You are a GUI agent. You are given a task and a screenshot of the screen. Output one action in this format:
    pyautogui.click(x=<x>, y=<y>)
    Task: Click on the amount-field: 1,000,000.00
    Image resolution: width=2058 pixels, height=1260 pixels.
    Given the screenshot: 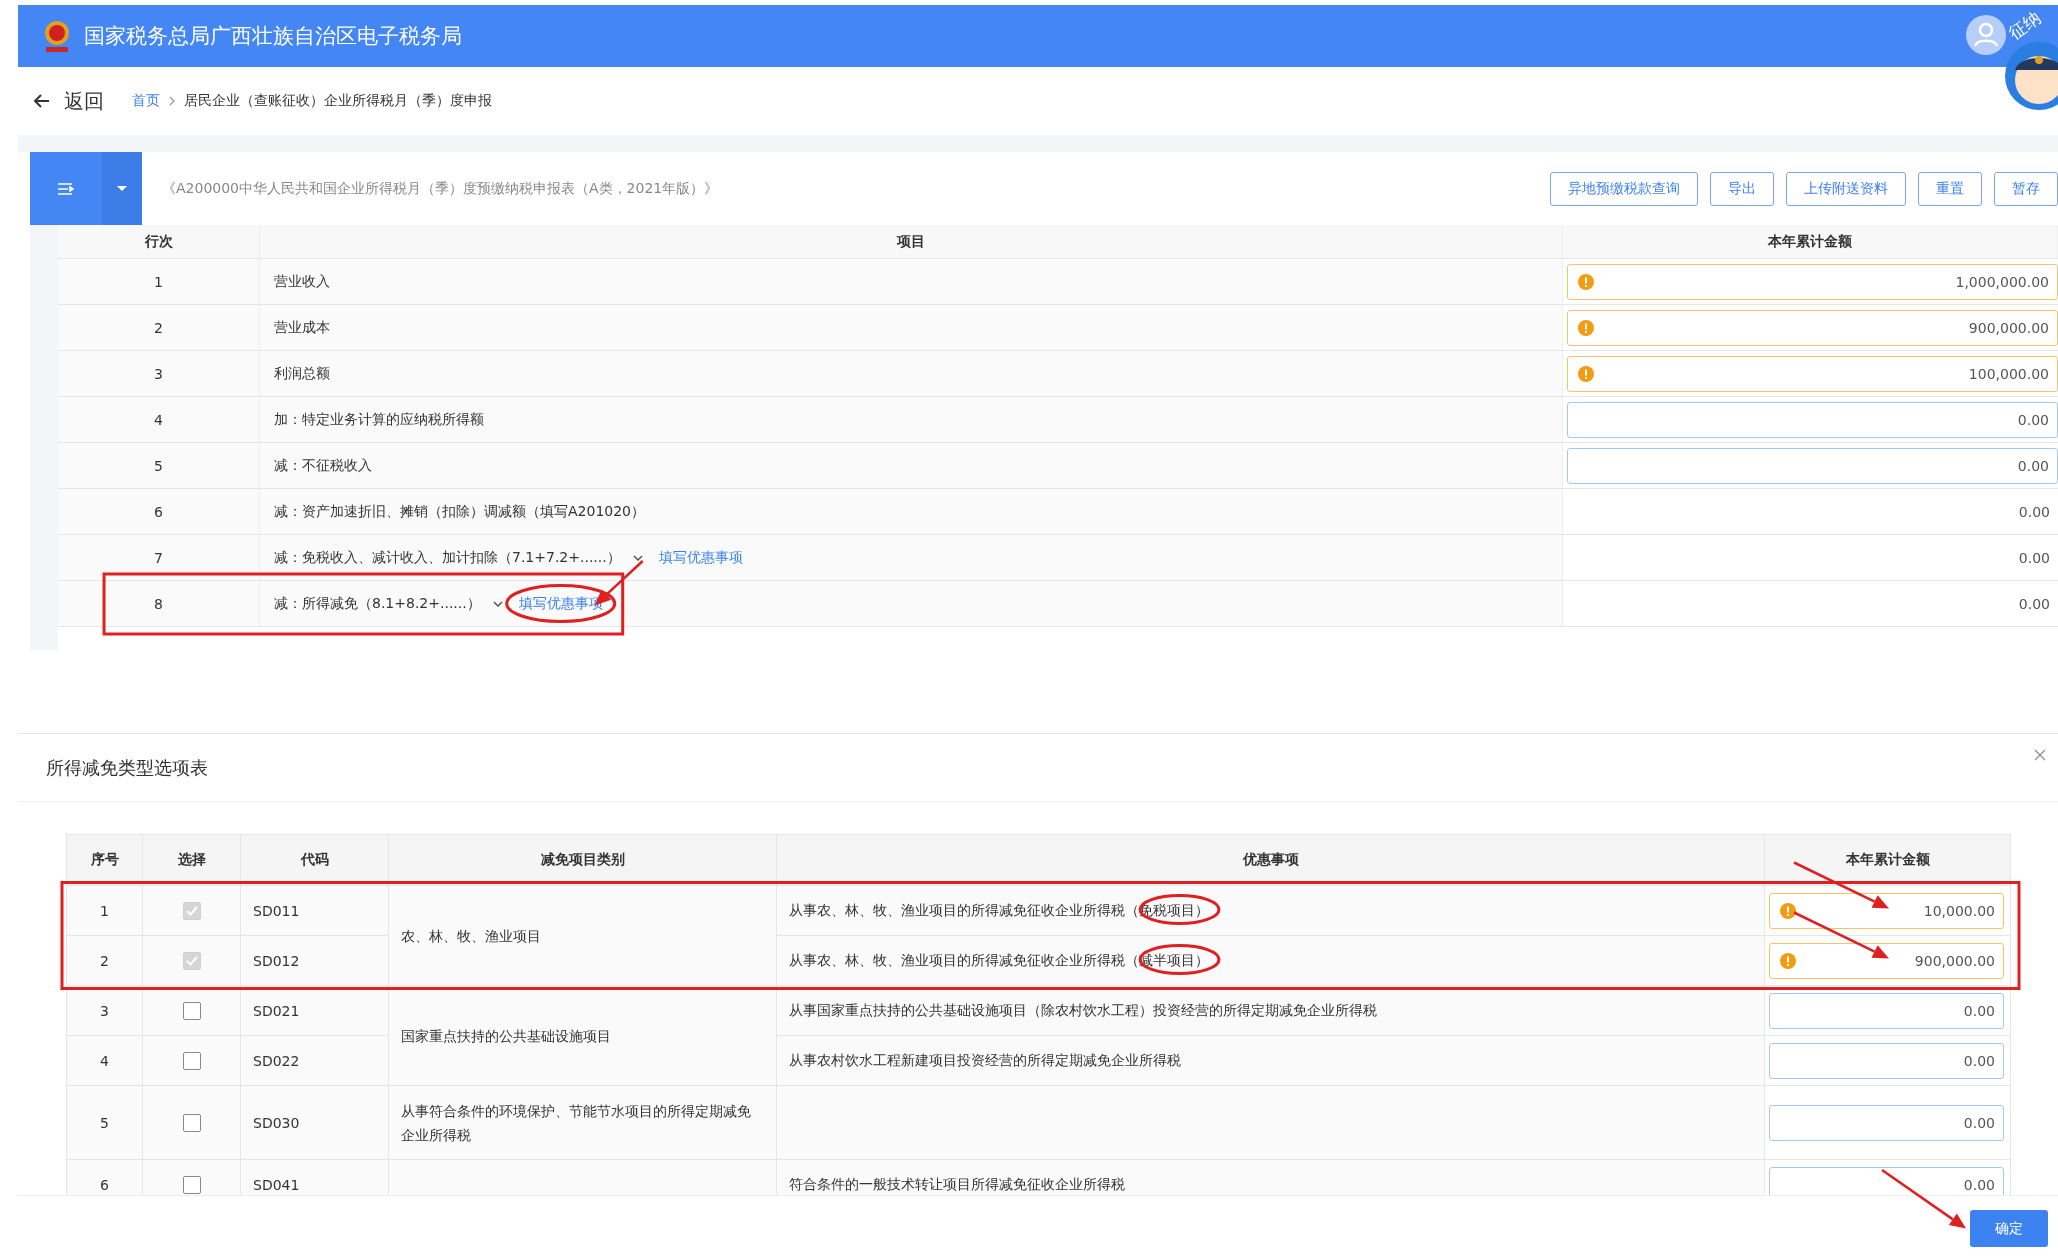 What is the action you would take?
    pyautogui.click(x=1812, y=281)
    